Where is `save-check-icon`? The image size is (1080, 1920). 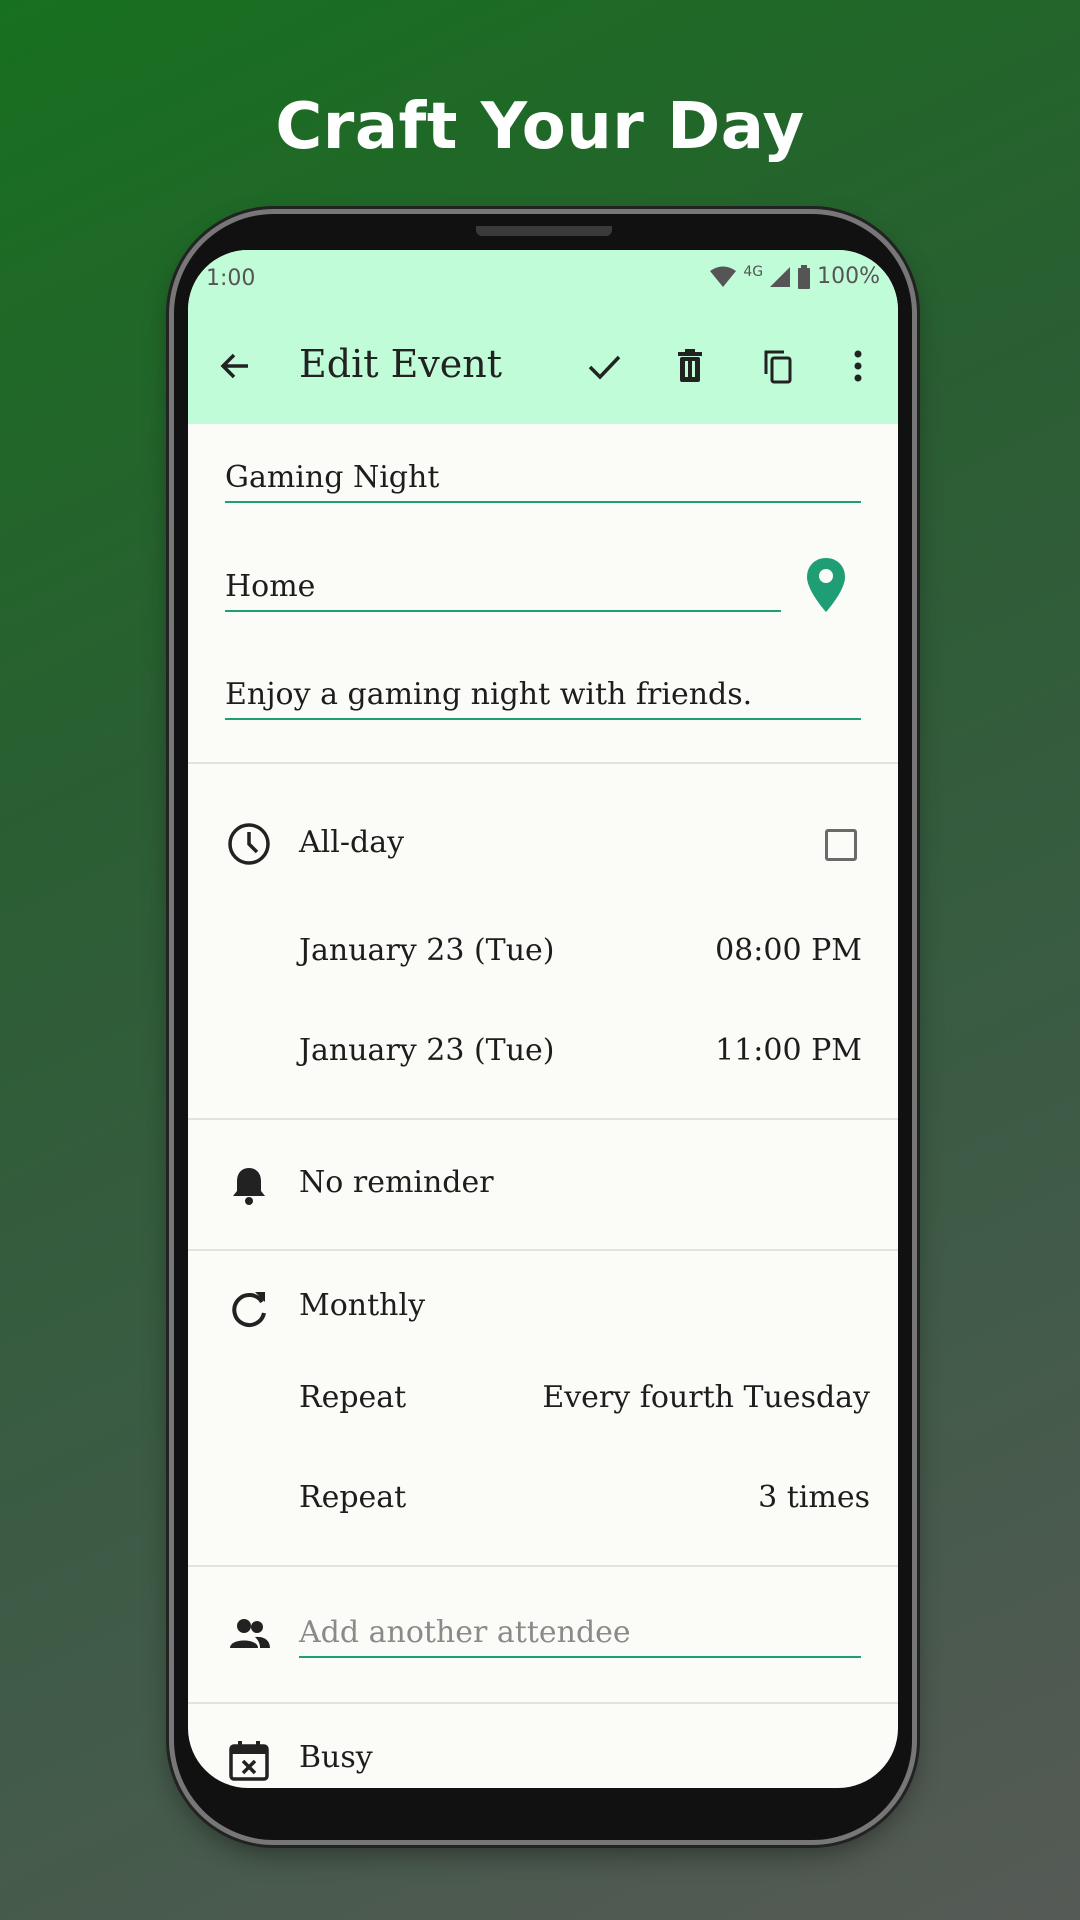 save-check-icon is located at coordinates (604, 366).